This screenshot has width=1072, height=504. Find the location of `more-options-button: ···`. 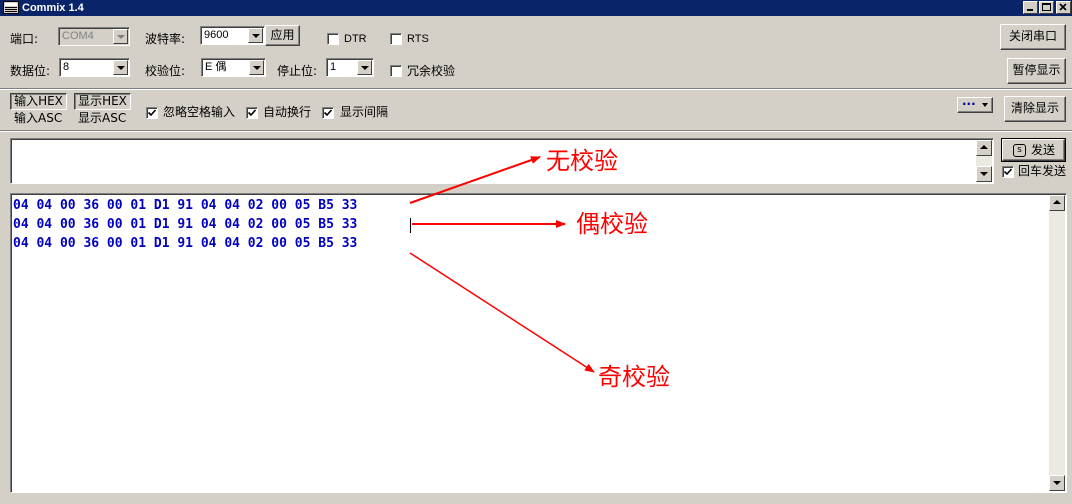

more-options-button: ··· is located at coordinates (975, 105).